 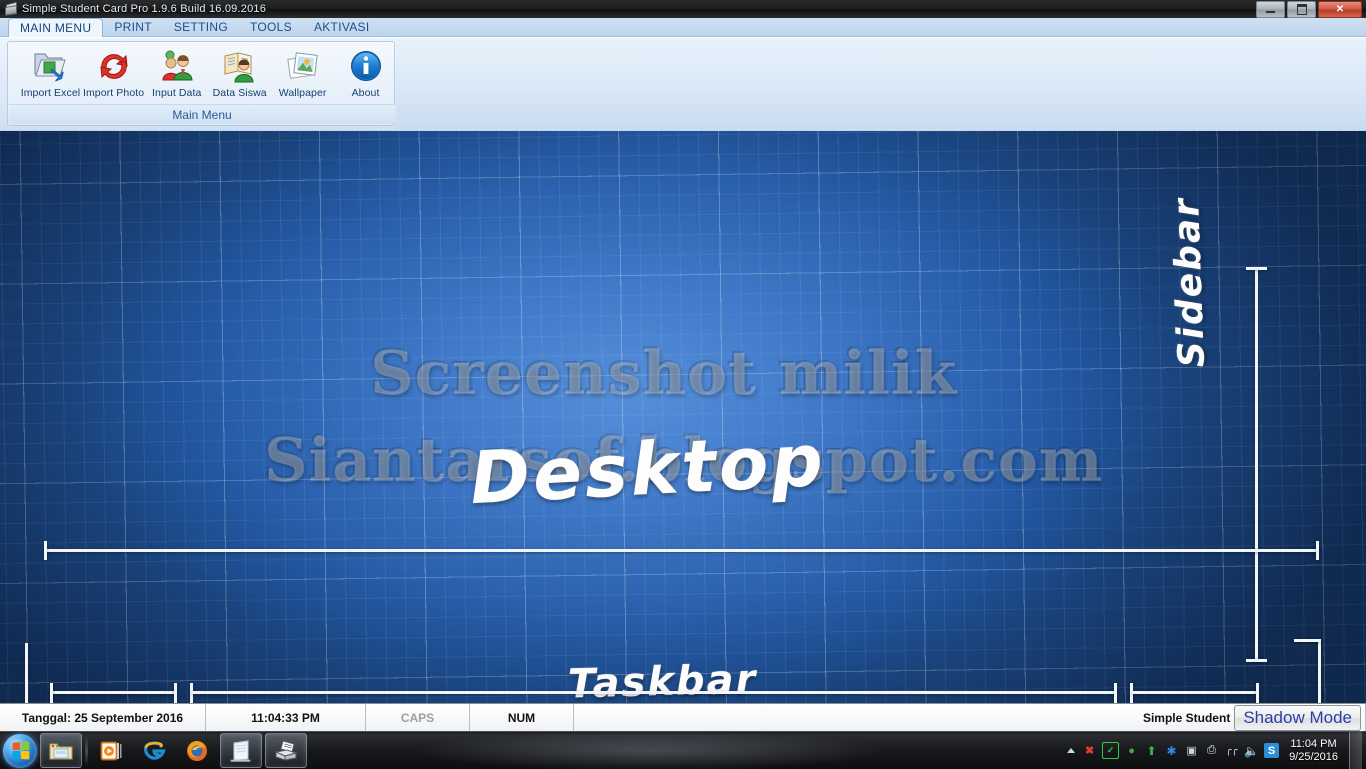 What do you see at coordinates (683, 27) in the screenshot?
I see `ribbon-tab-strip: MAIN MENU PRINT SETTING TOOLS AKTIVASI` at bounding box center [683, 27].